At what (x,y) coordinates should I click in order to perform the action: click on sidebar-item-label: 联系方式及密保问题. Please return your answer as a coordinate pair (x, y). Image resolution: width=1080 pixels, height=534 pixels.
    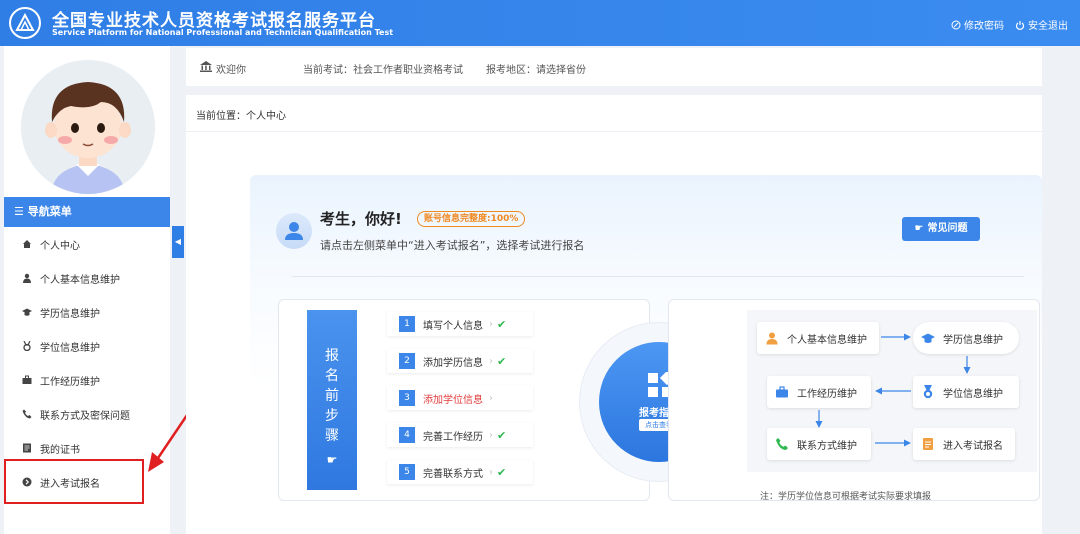
    Looking at the image, I should click on (85, 416).